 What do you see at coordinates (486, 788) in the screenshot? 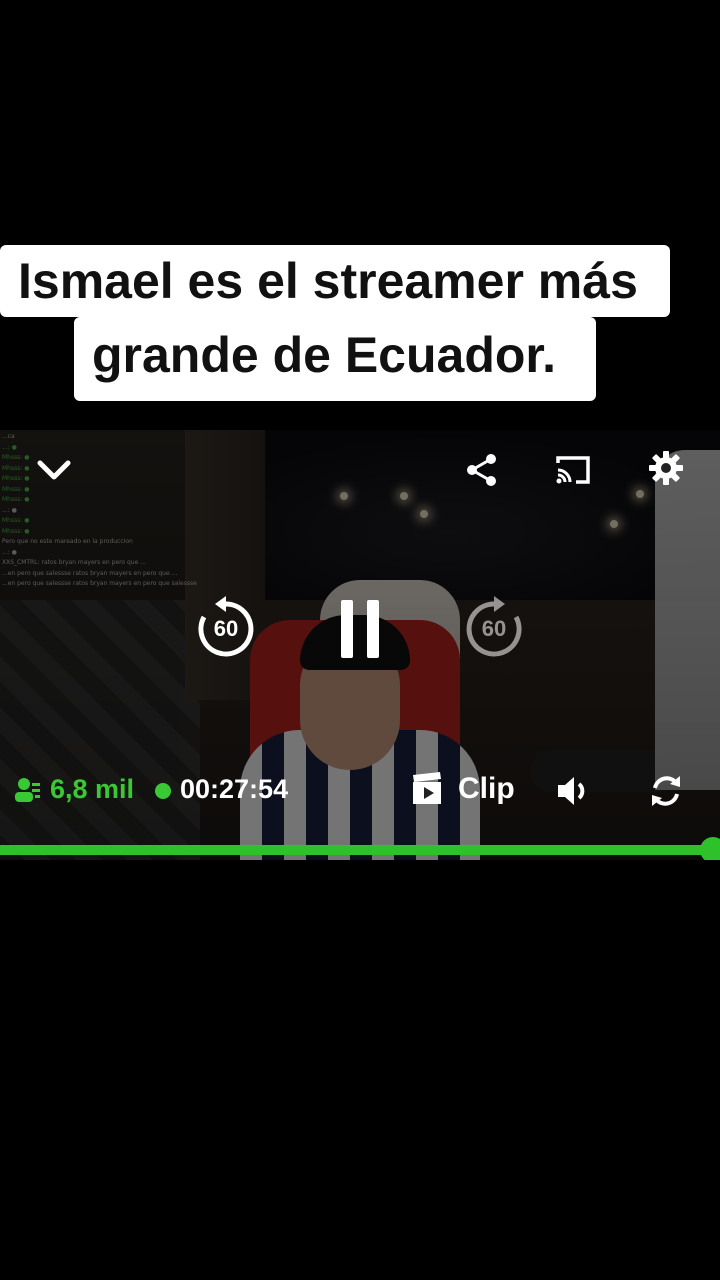
I see `clip-label: Clip` at bounding box center [486, 788].